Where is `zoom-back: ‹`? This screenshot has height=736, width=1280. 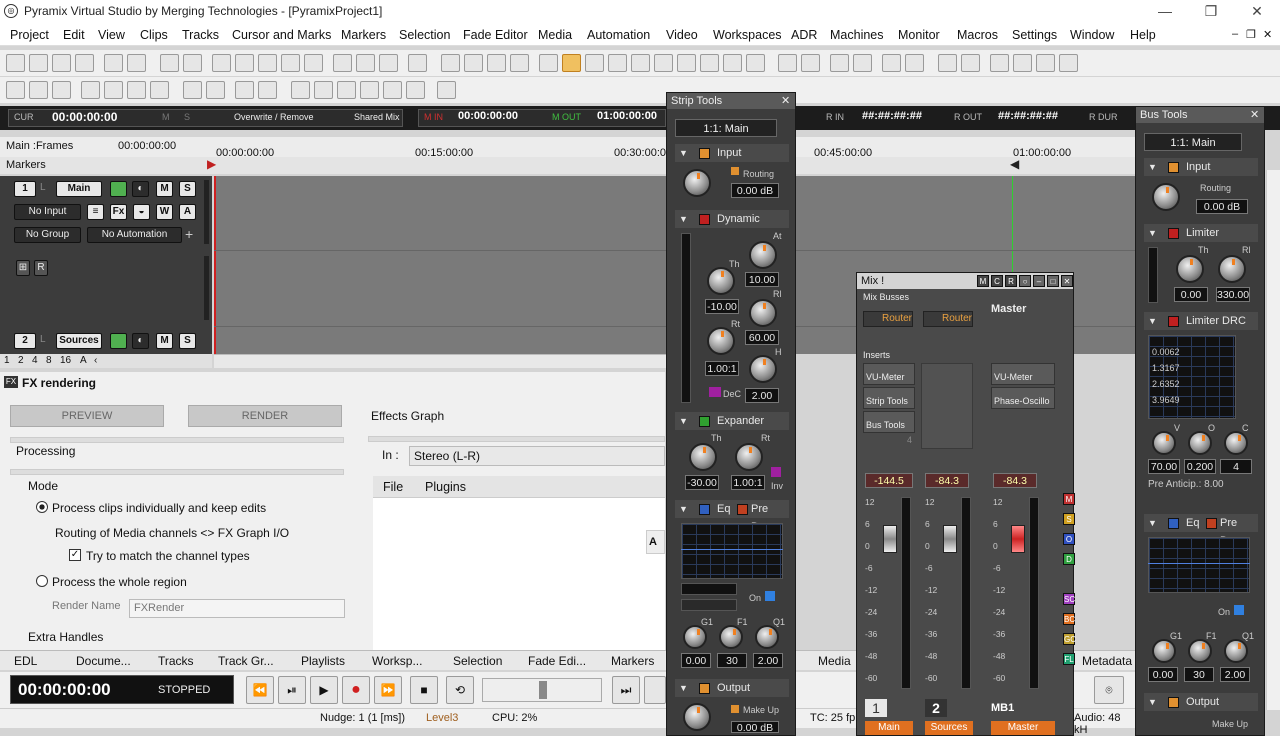
zoom-back: ‹ is located at coordinates (95, 360).